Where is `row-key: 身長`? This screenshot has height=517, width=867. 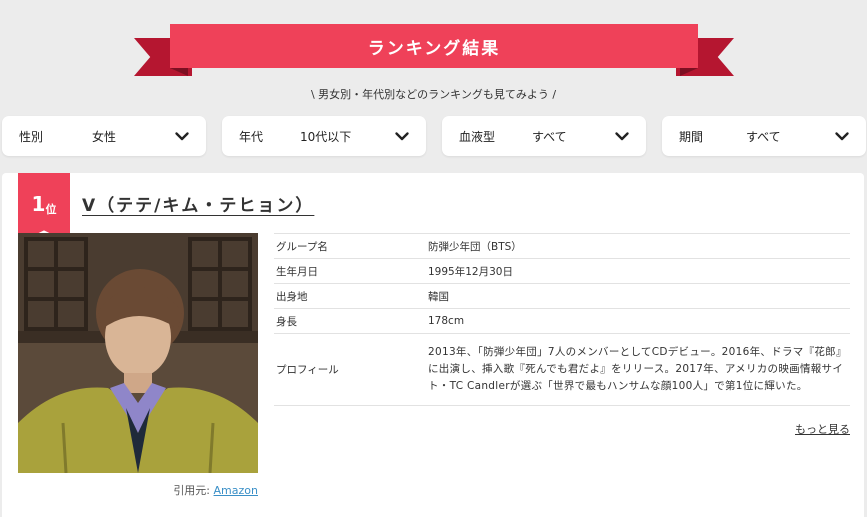
row-key: 身長 is located at coordinates (349, 321).